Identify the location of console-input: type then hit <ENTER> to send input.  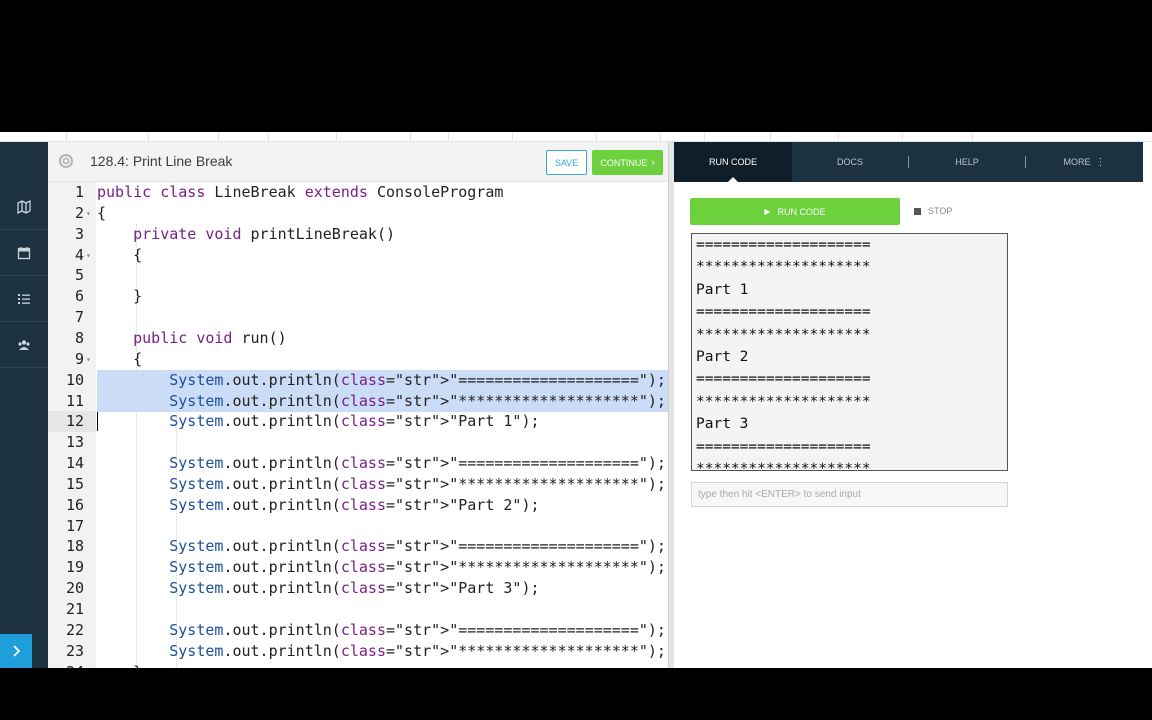
(849, 494).